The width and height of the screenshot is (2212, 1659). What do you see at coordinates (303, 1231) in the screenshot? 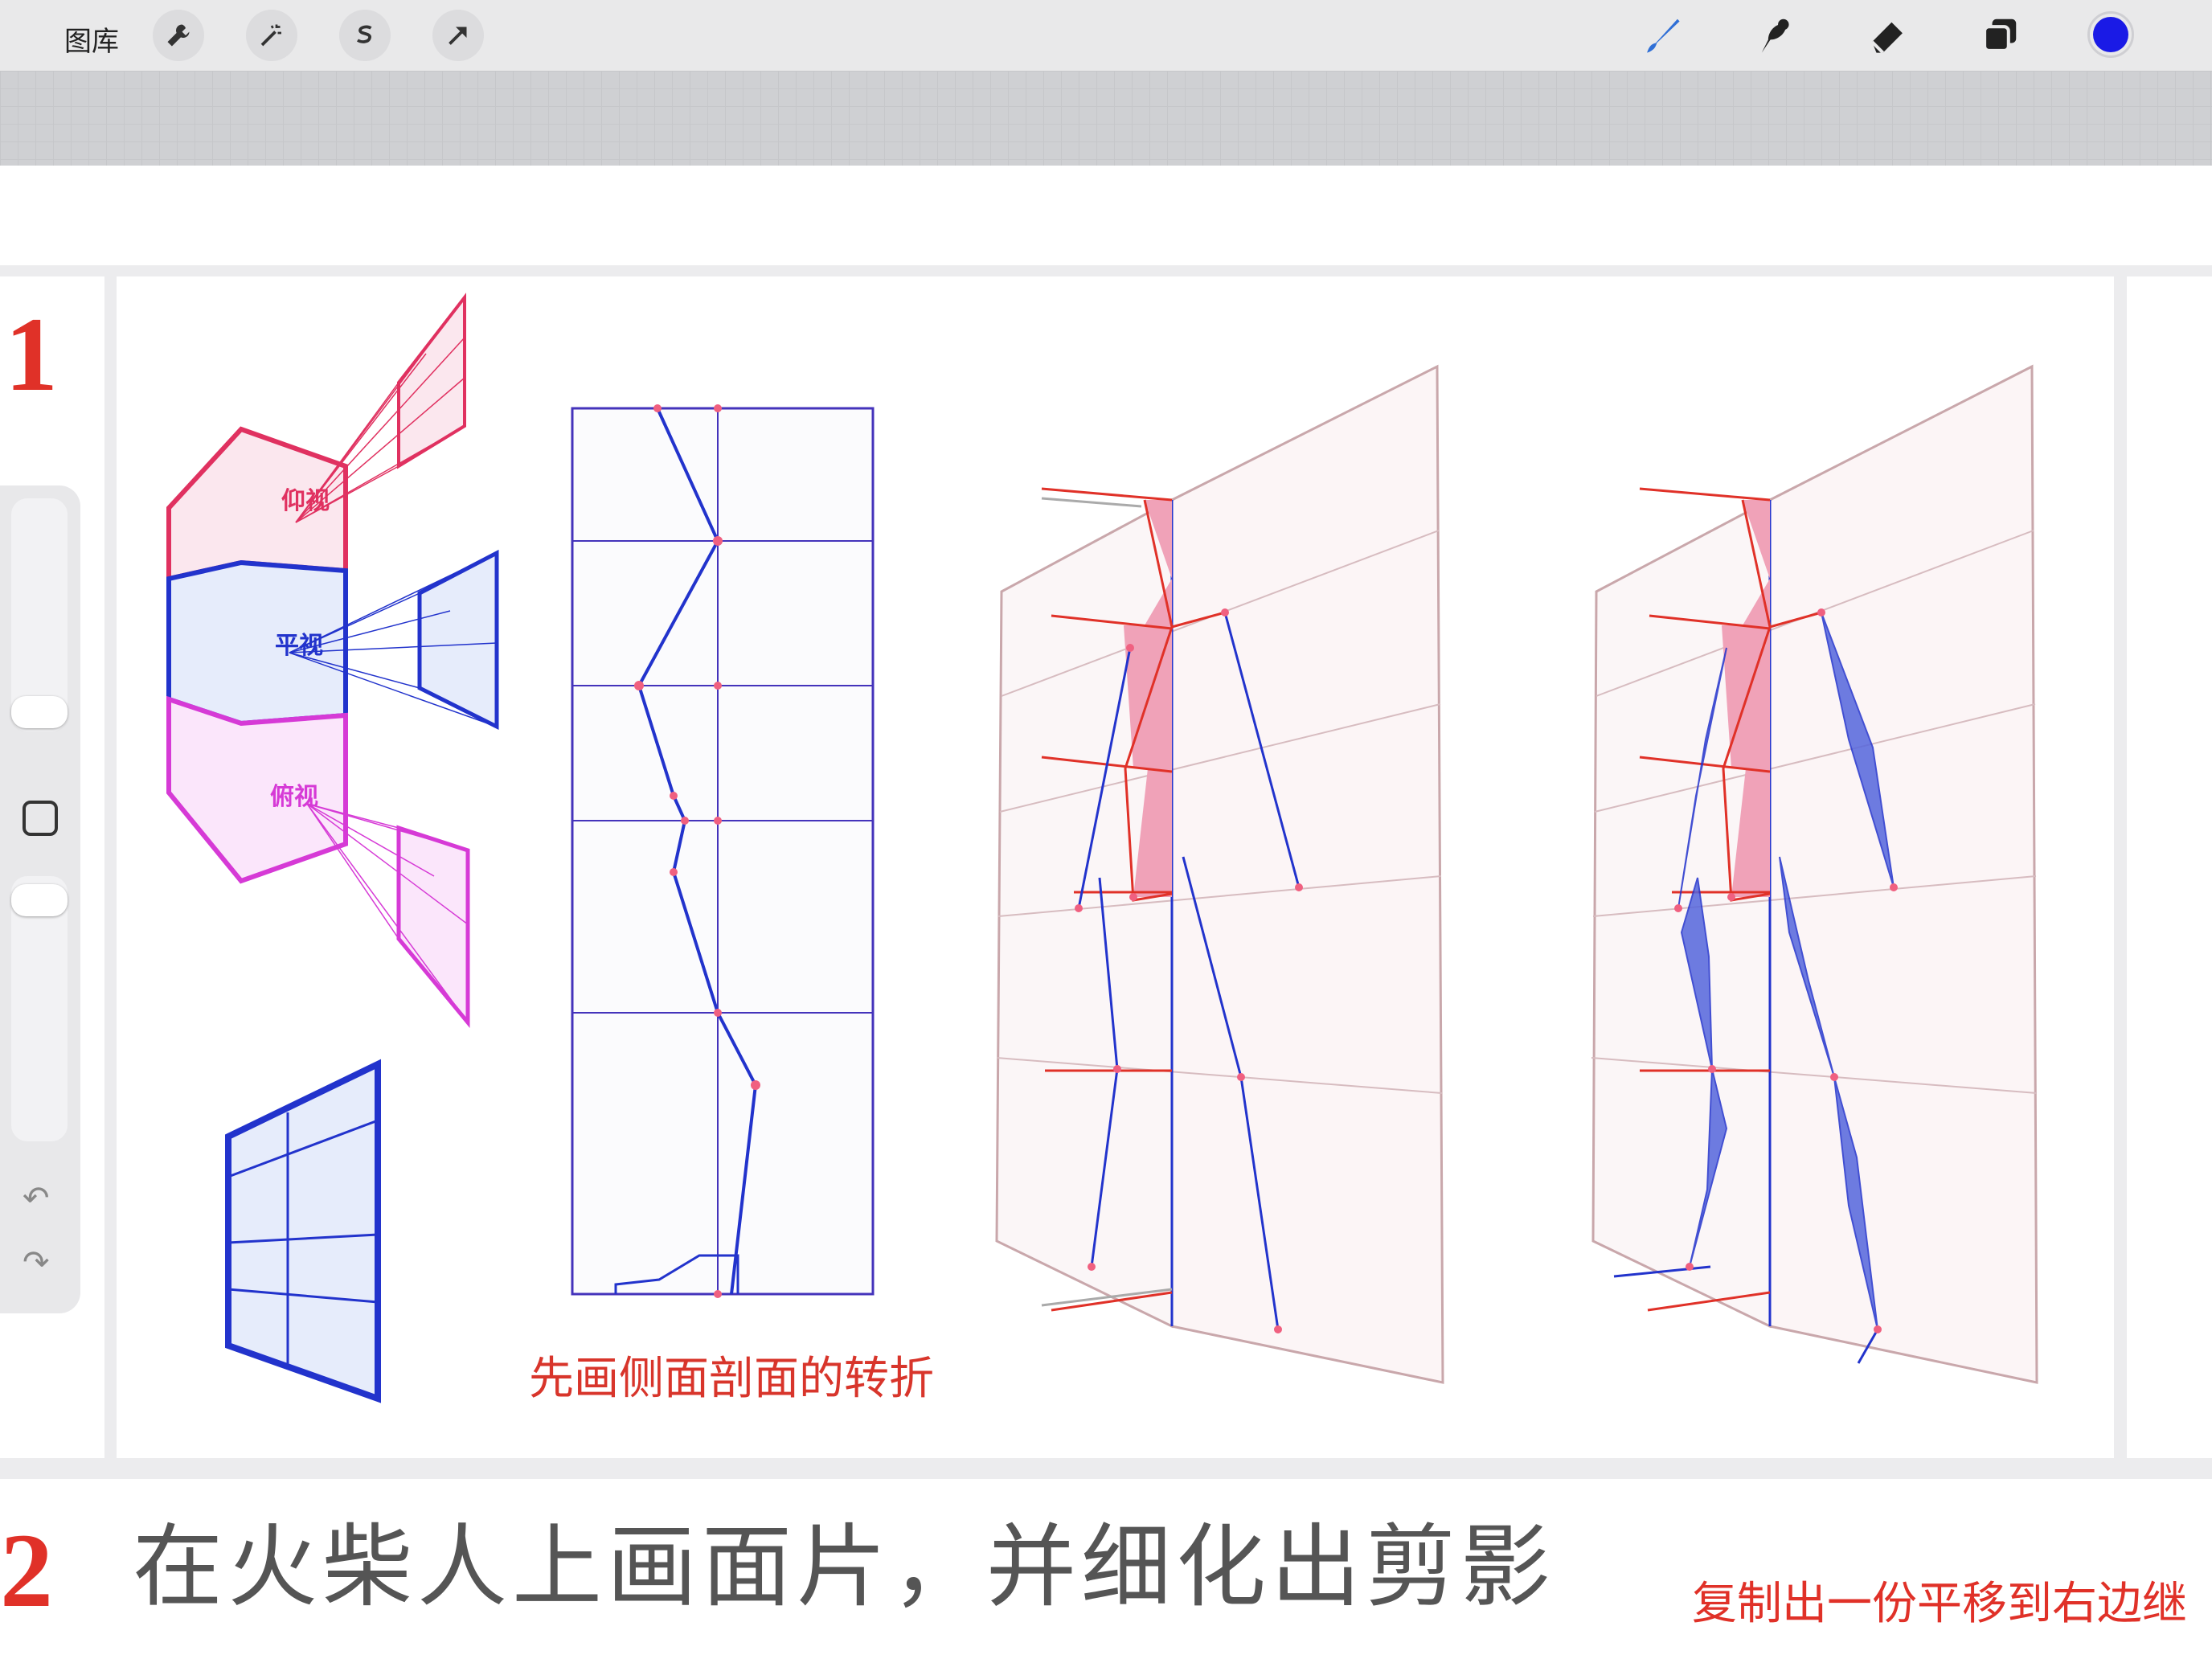
I see `blue-grid-panel` at bounding box center [303, 1231].